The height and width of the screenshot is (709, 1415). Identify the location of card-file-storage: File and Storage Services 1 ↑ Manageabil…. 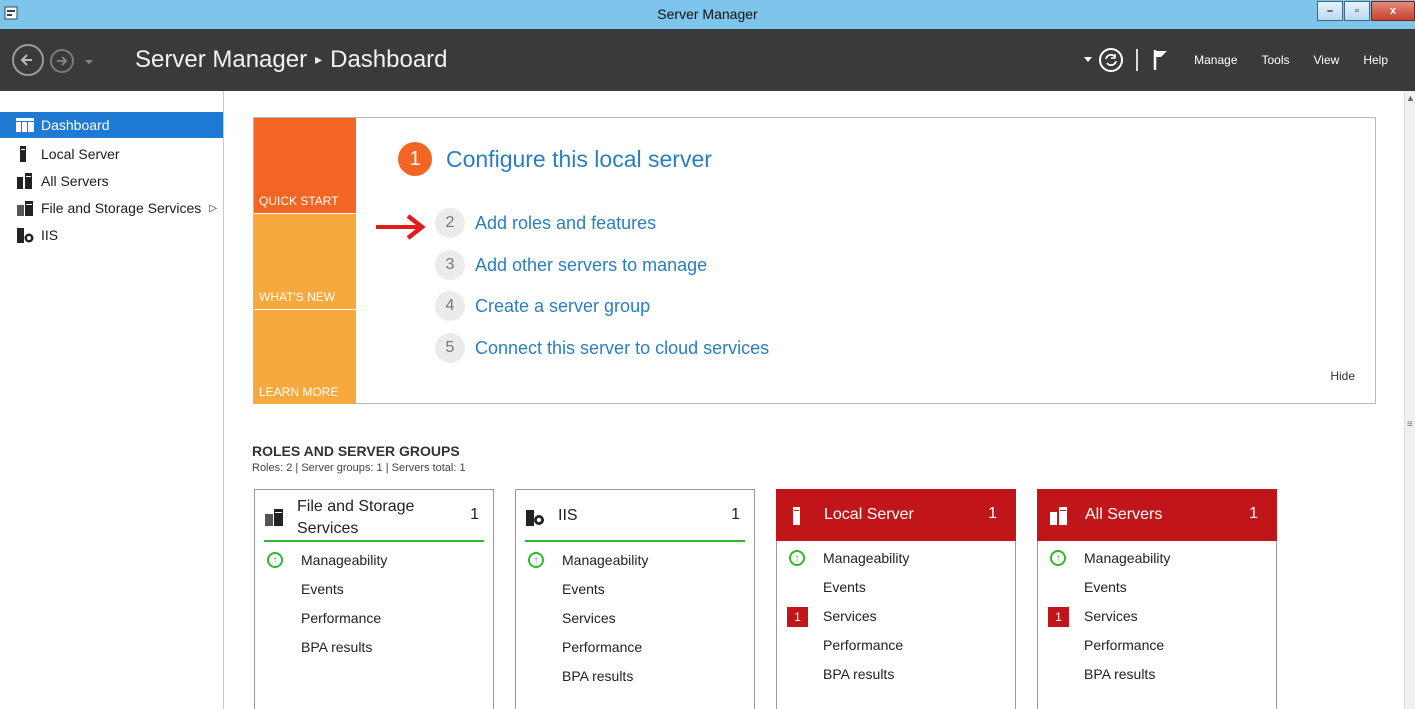
(374, 599).